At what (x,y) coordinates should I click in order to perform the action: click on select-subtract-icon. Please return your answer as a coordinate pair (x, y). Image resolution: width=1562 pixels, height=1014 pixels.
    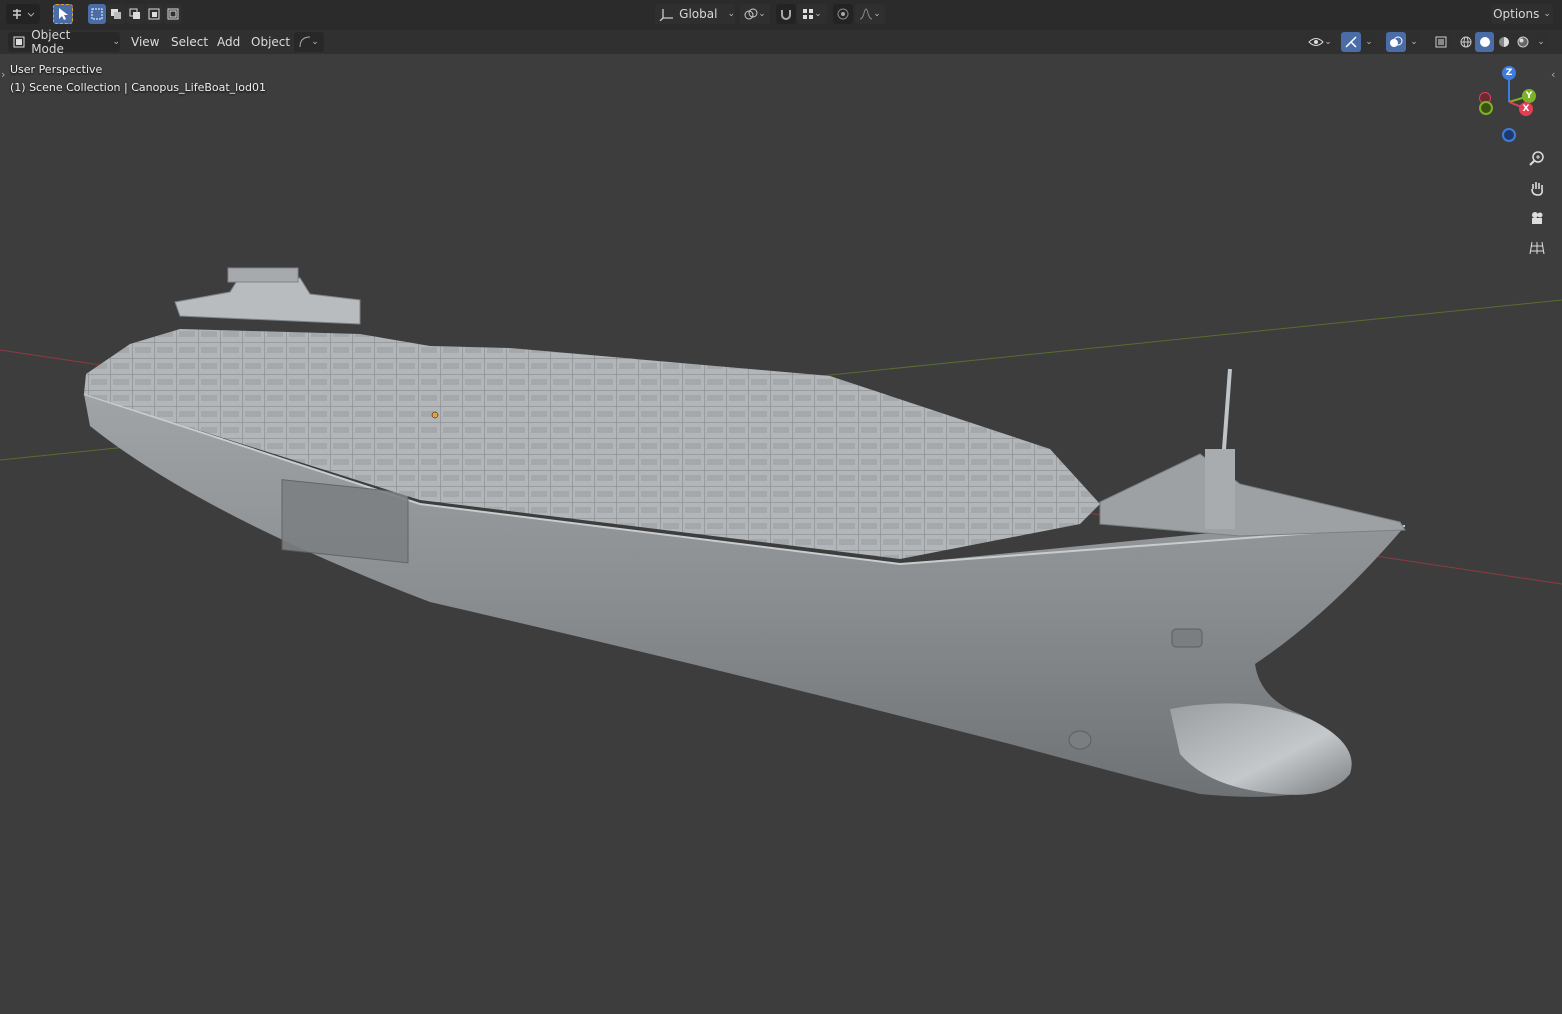
    Looking at the image, I should click on (134, 13).